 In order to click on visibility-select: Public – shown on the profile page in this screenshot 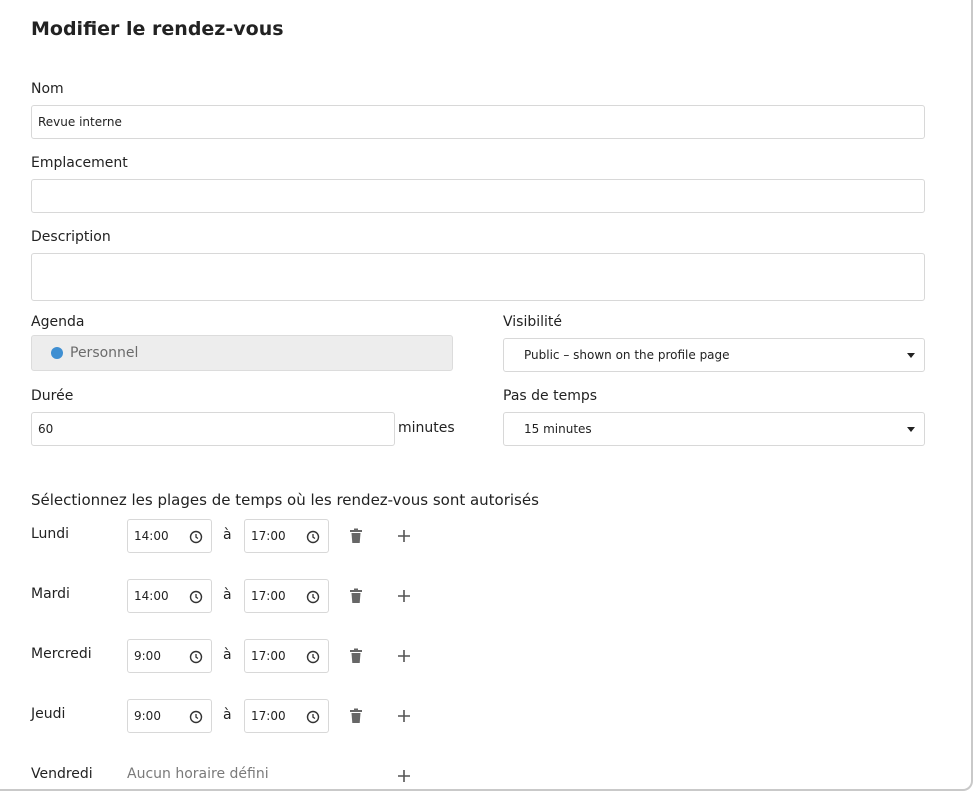, I will do `click(714, 355)`.